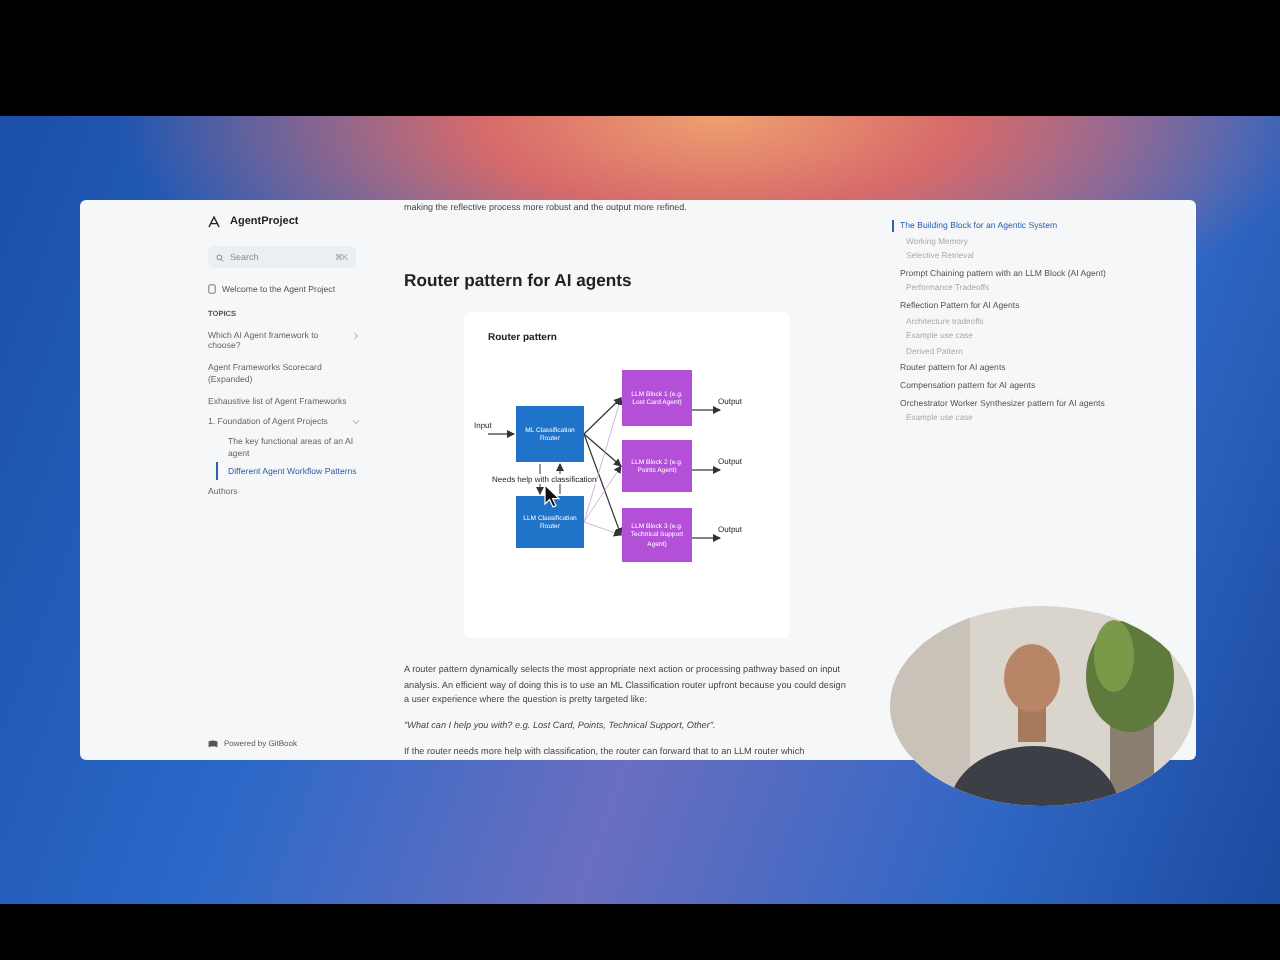 The height and width of the screenshot is (960, 1280). What do you see at coordinates (213, 743) in the screenshot?
I see `book-icon` at bounding box center [213, 743].